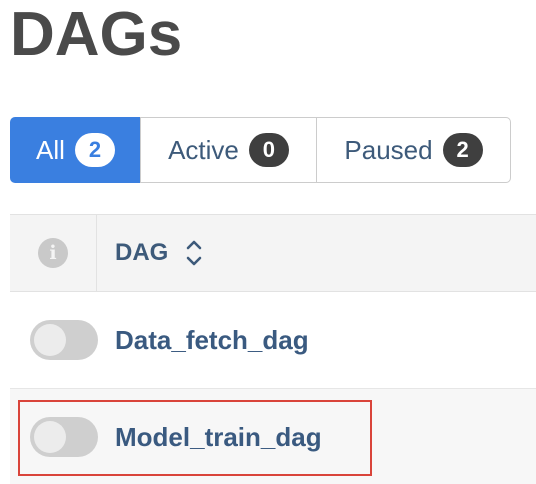 The height and width of the screenshot is (484, 536). I want to click on filter-paused-count-badge: 2, so click(462, 150).